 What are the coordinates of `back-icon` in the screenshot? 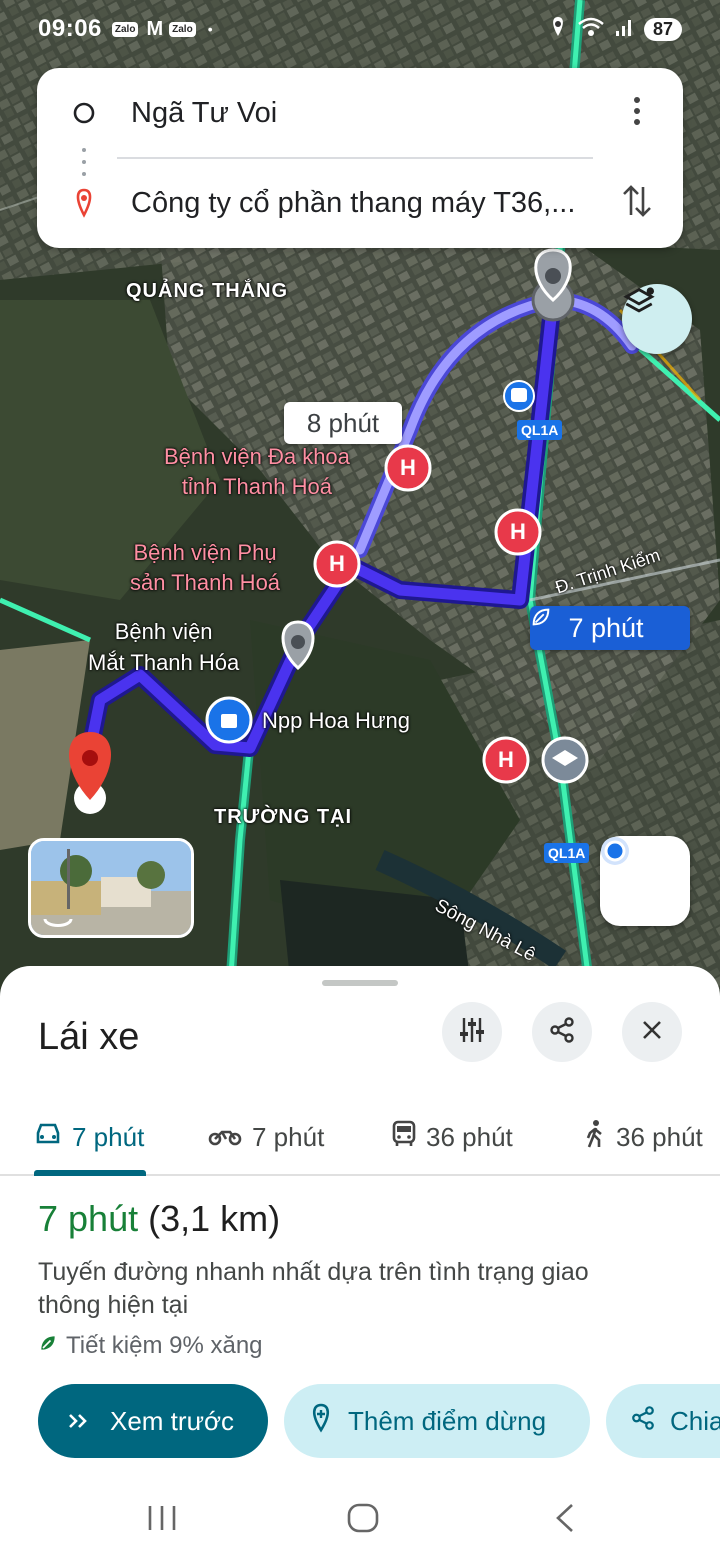 It's located at (565, 1521).